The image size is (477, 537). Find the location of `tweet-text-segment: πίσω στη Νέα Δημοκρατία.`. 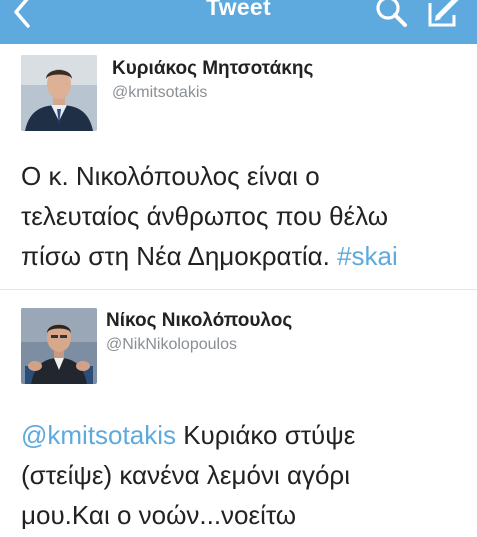

tweet-text-segment: πίσω στη Νέα Δημοκρατία. is located at coordinates (179, 256).